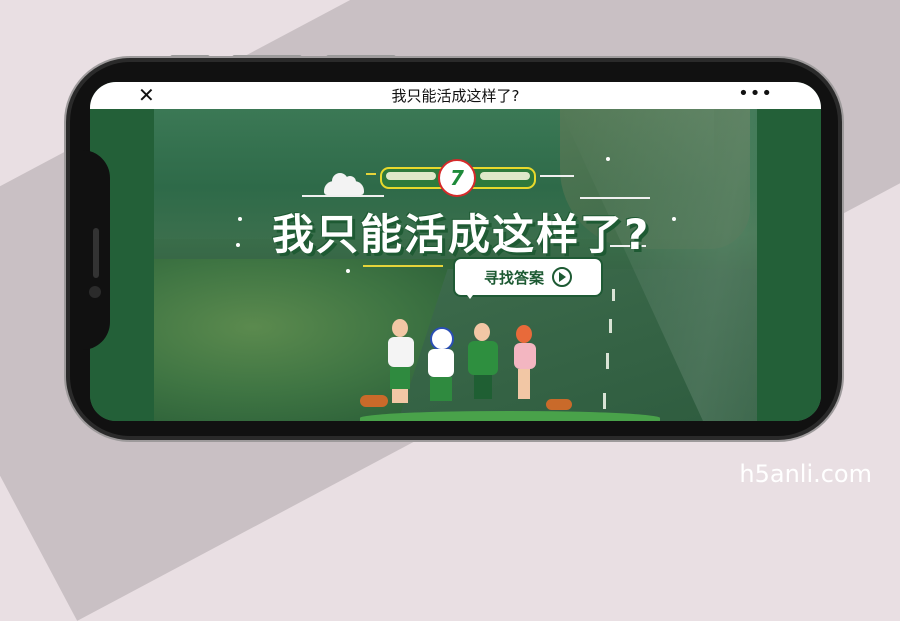 The width and height of the screenshot is (900, 621). Describe the element at coordinates (562, 277) in the screenshot. I see `play-circle-icon` at that location.